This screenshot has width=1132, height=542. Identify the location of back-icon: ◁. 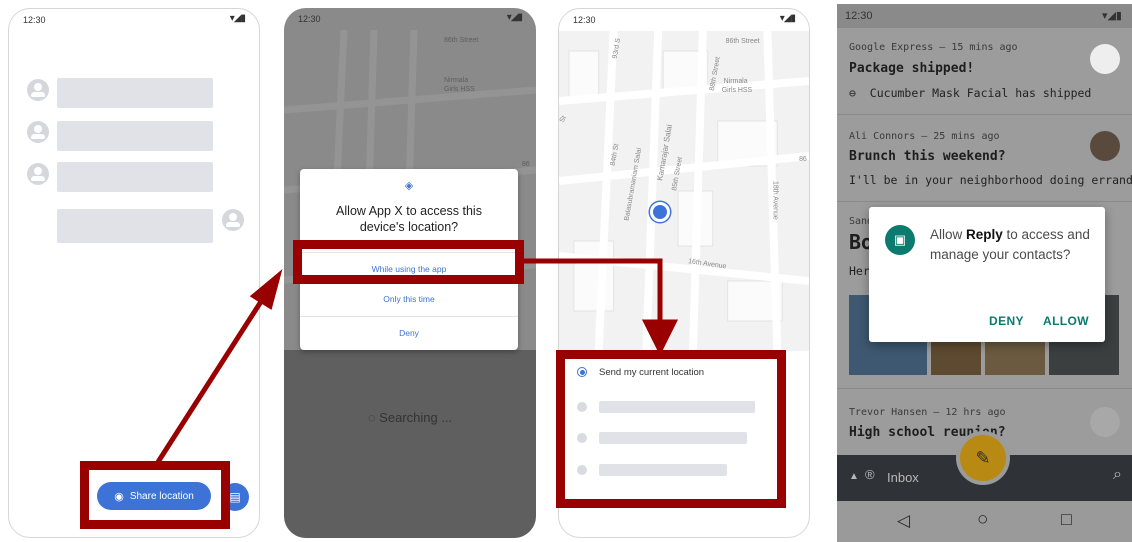
(903, 521).